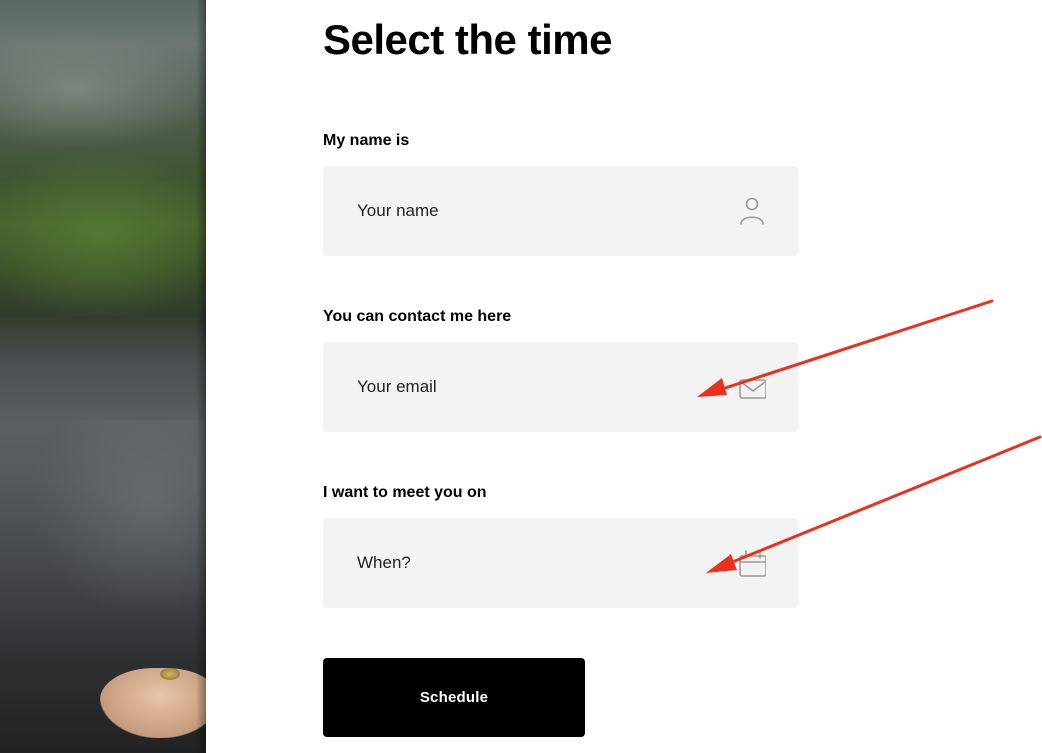 The width and height of the screenshot is (1042, 753). What do you see at coordinates (366, 140) in the screenshot?
I see `name-label: My name is` at bounding box center [366, 140].